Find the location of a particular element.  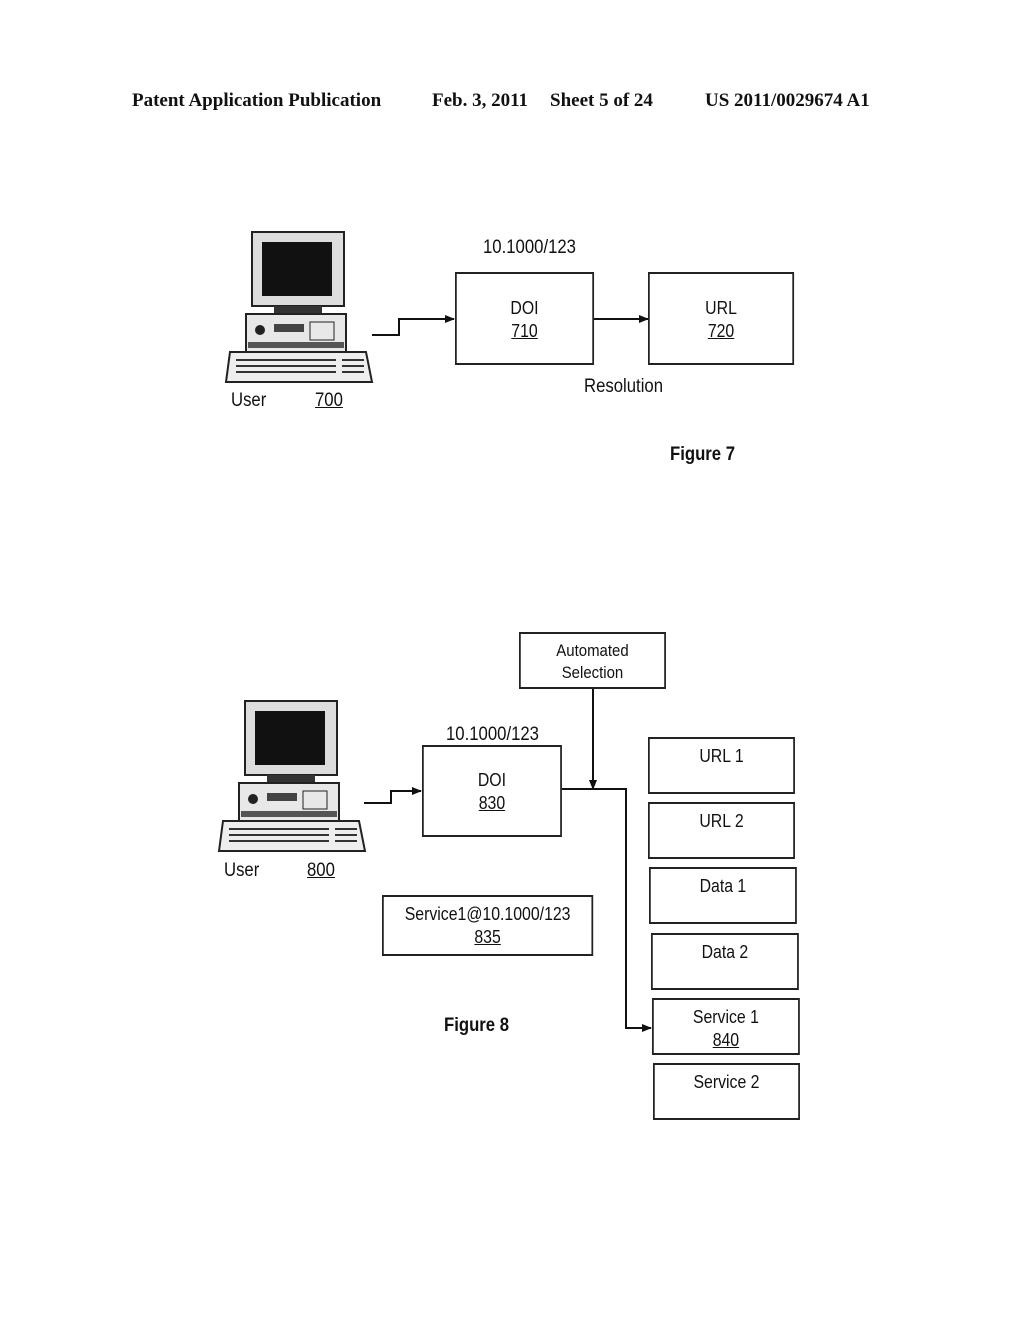

target-label: URL 1 is located at coordinates (721, 756).